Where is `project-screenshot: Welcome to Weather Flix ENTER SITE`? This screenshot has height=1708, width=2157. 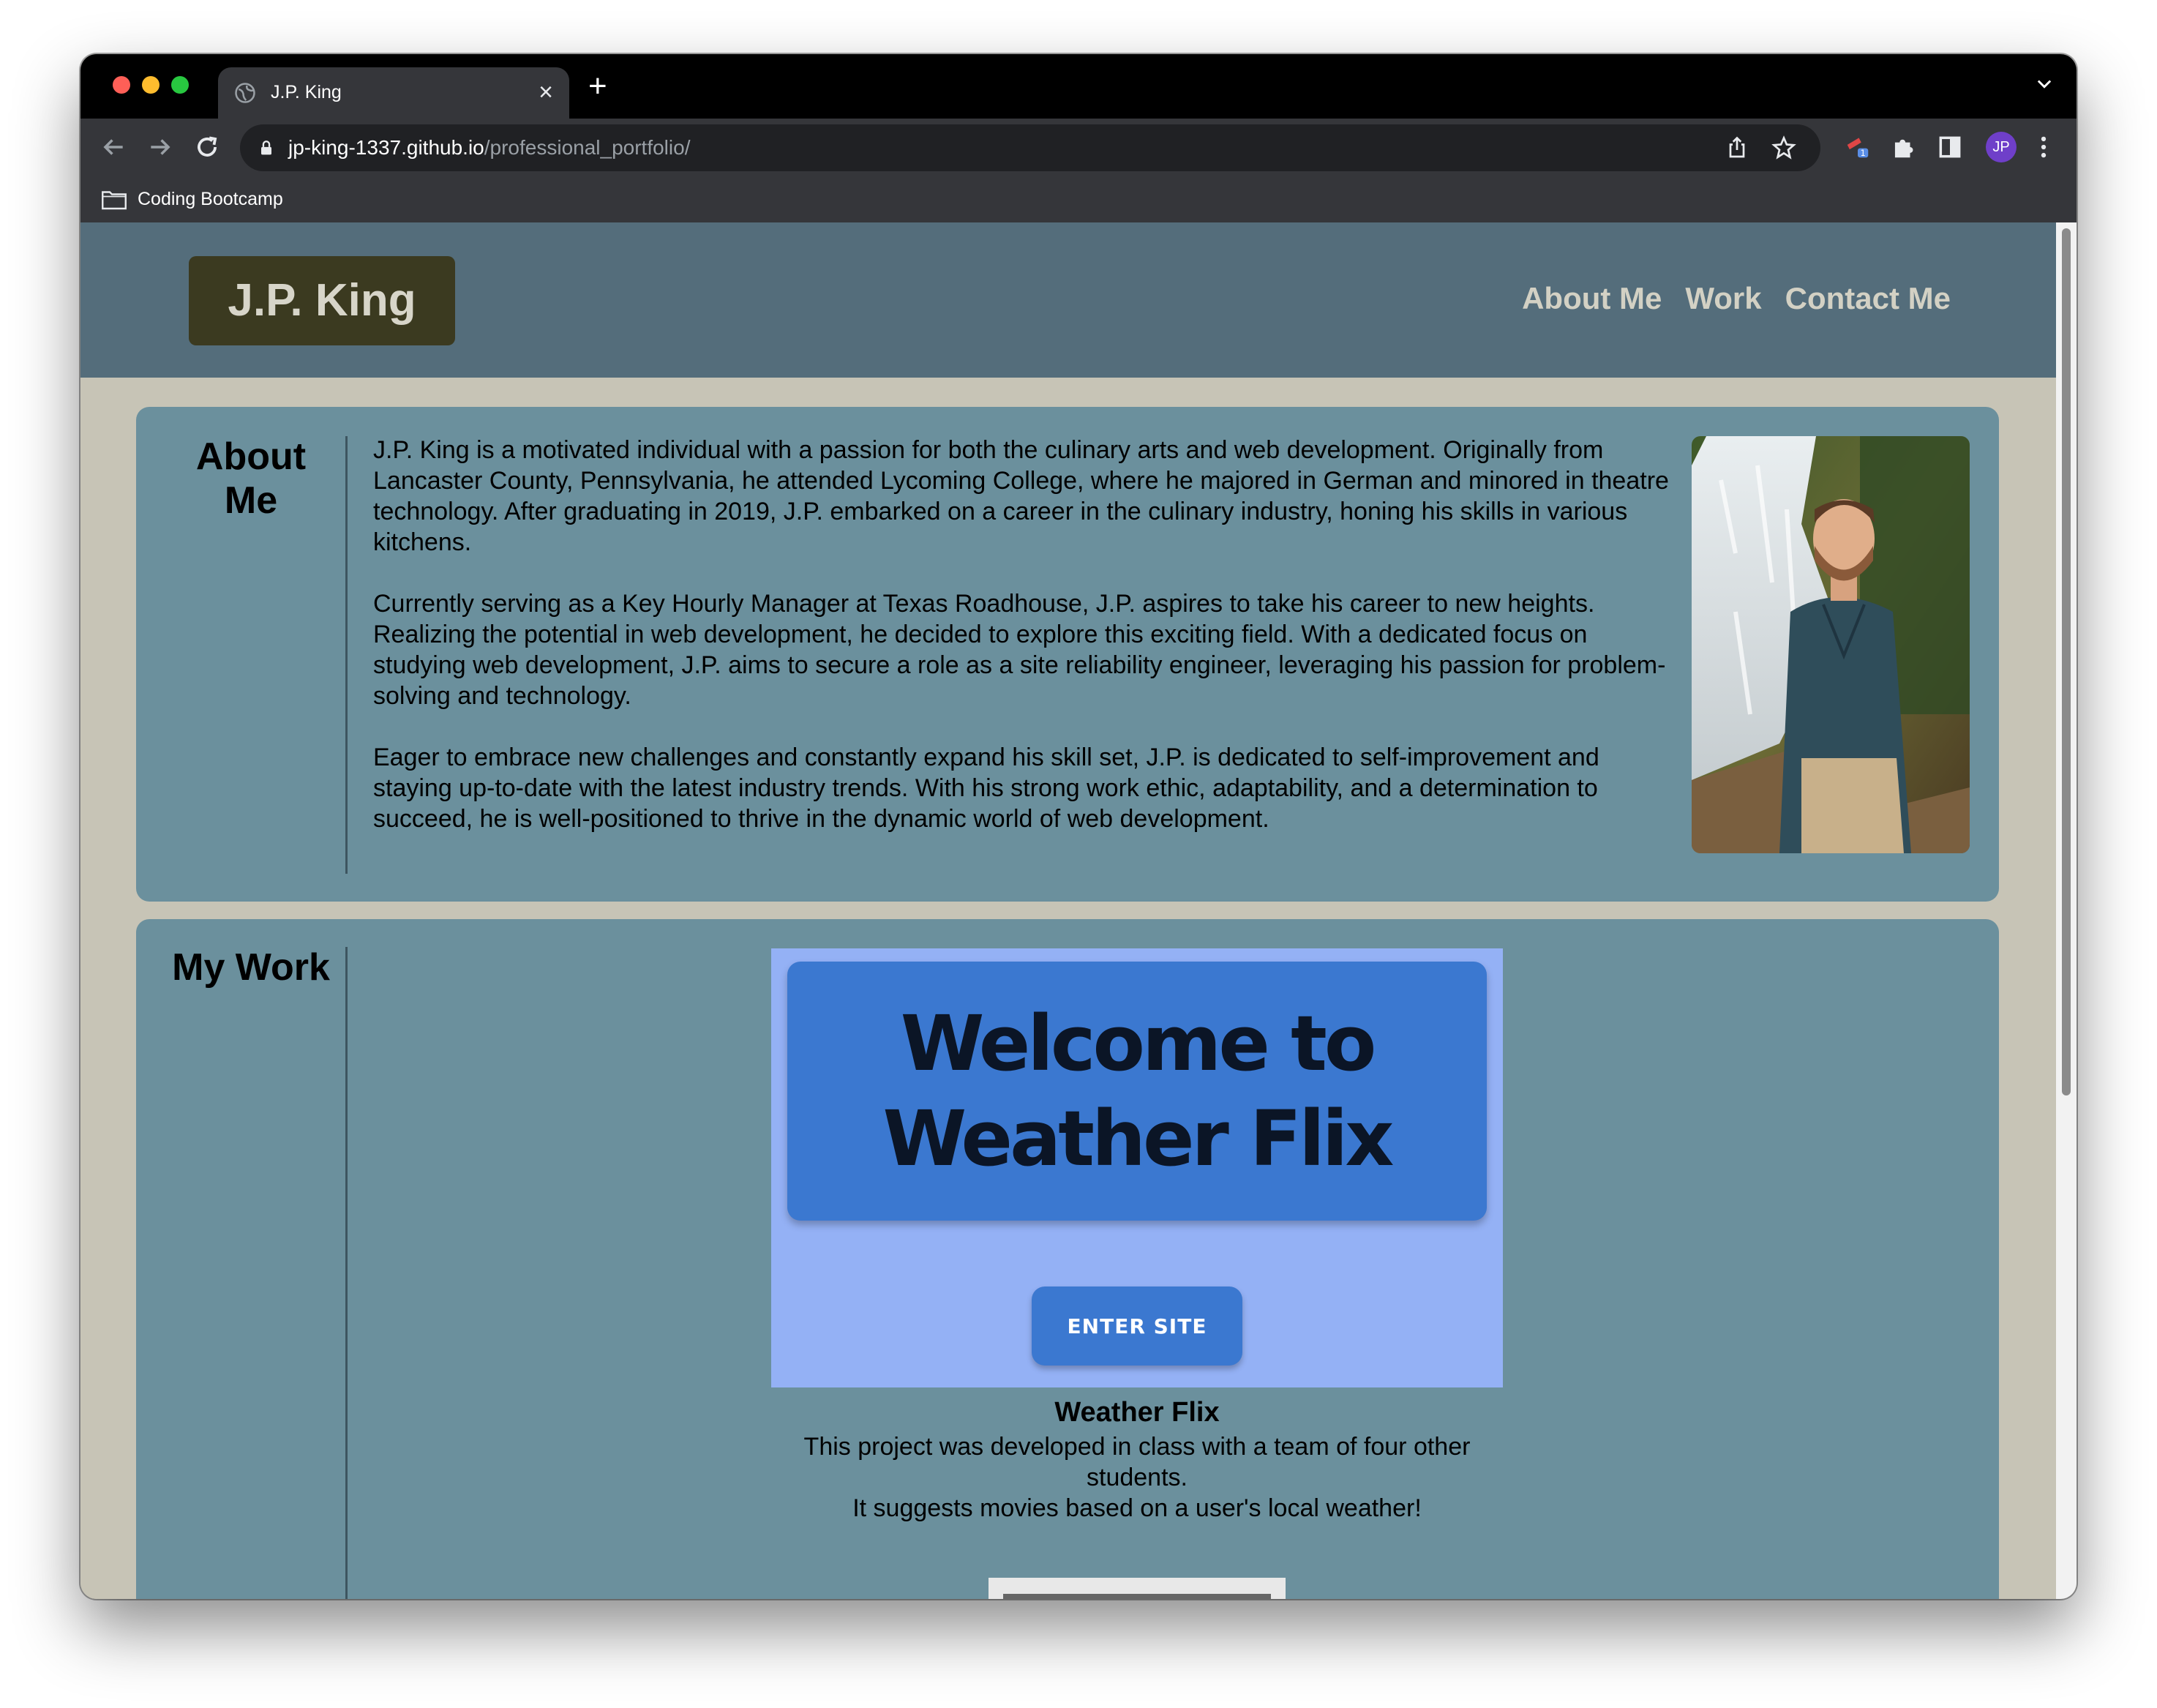 project-screenshot: Welcome to Weather Flix ENTER SITE is located at coordinates (1137, 1167).